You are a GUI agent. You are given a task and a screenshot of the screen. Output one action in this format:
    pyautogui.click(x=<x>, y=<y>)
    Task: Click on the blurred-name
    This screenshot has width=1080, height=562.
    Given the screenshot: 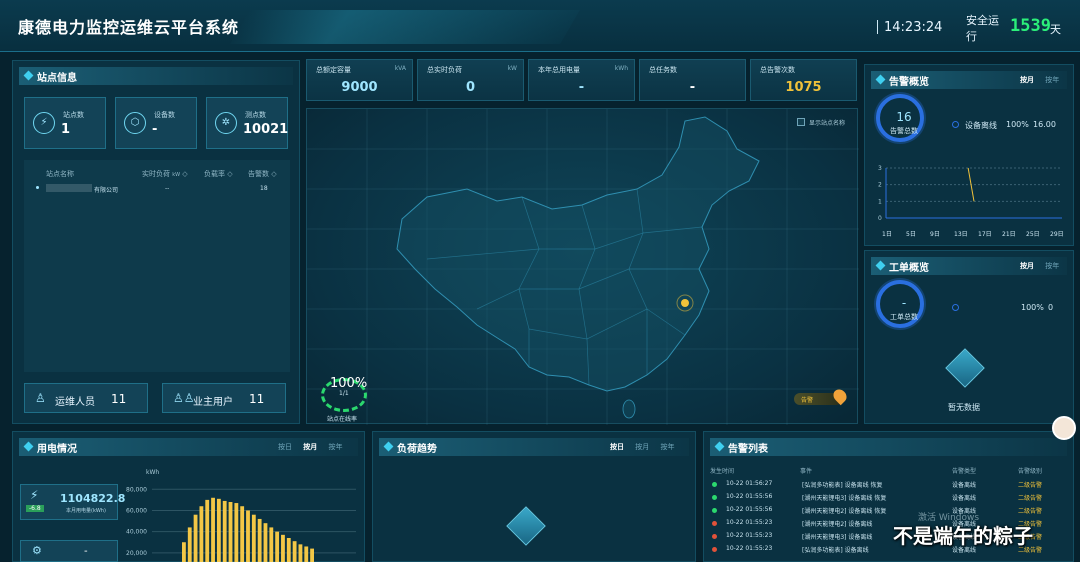 What is the action you would take?
    pyautogui.click(x=69, y=188)
    